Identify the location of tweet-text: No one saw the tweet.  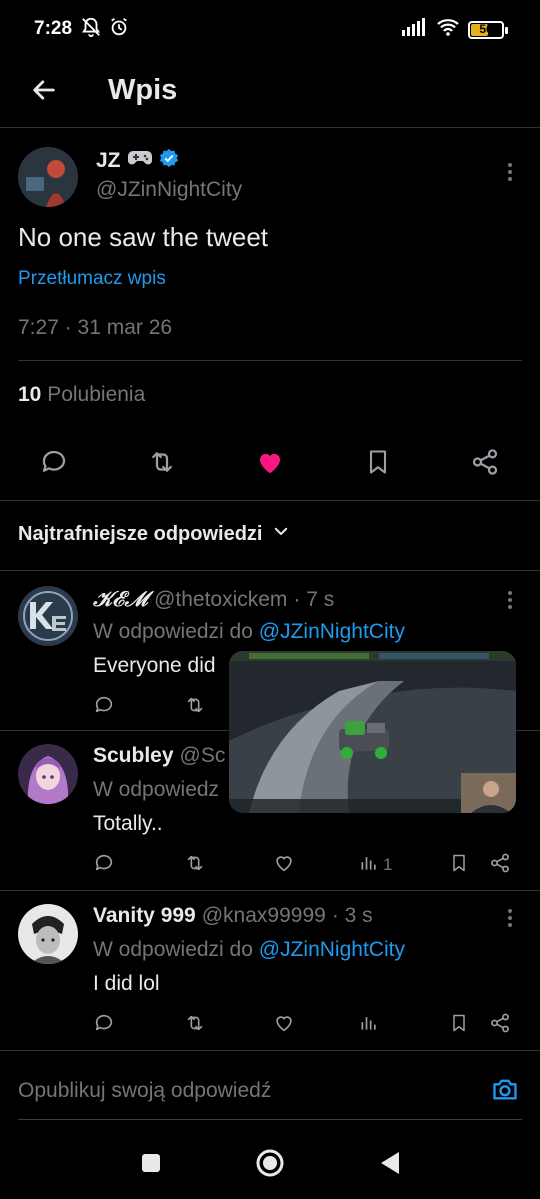
(143, 237).